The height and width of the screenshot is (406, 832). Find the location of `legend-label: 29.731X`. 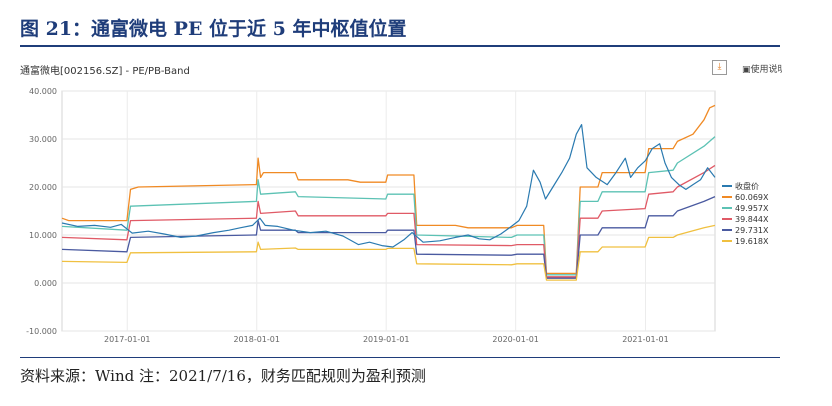

legend-label: 29.731X is located at coordinates (752, 230).